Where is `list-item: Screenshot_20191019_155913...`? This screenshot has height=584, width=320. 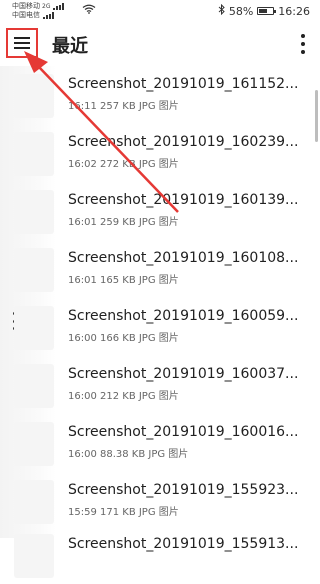
list-item: Screenshot_20191019_155913... is located at coordinates (160, 555).